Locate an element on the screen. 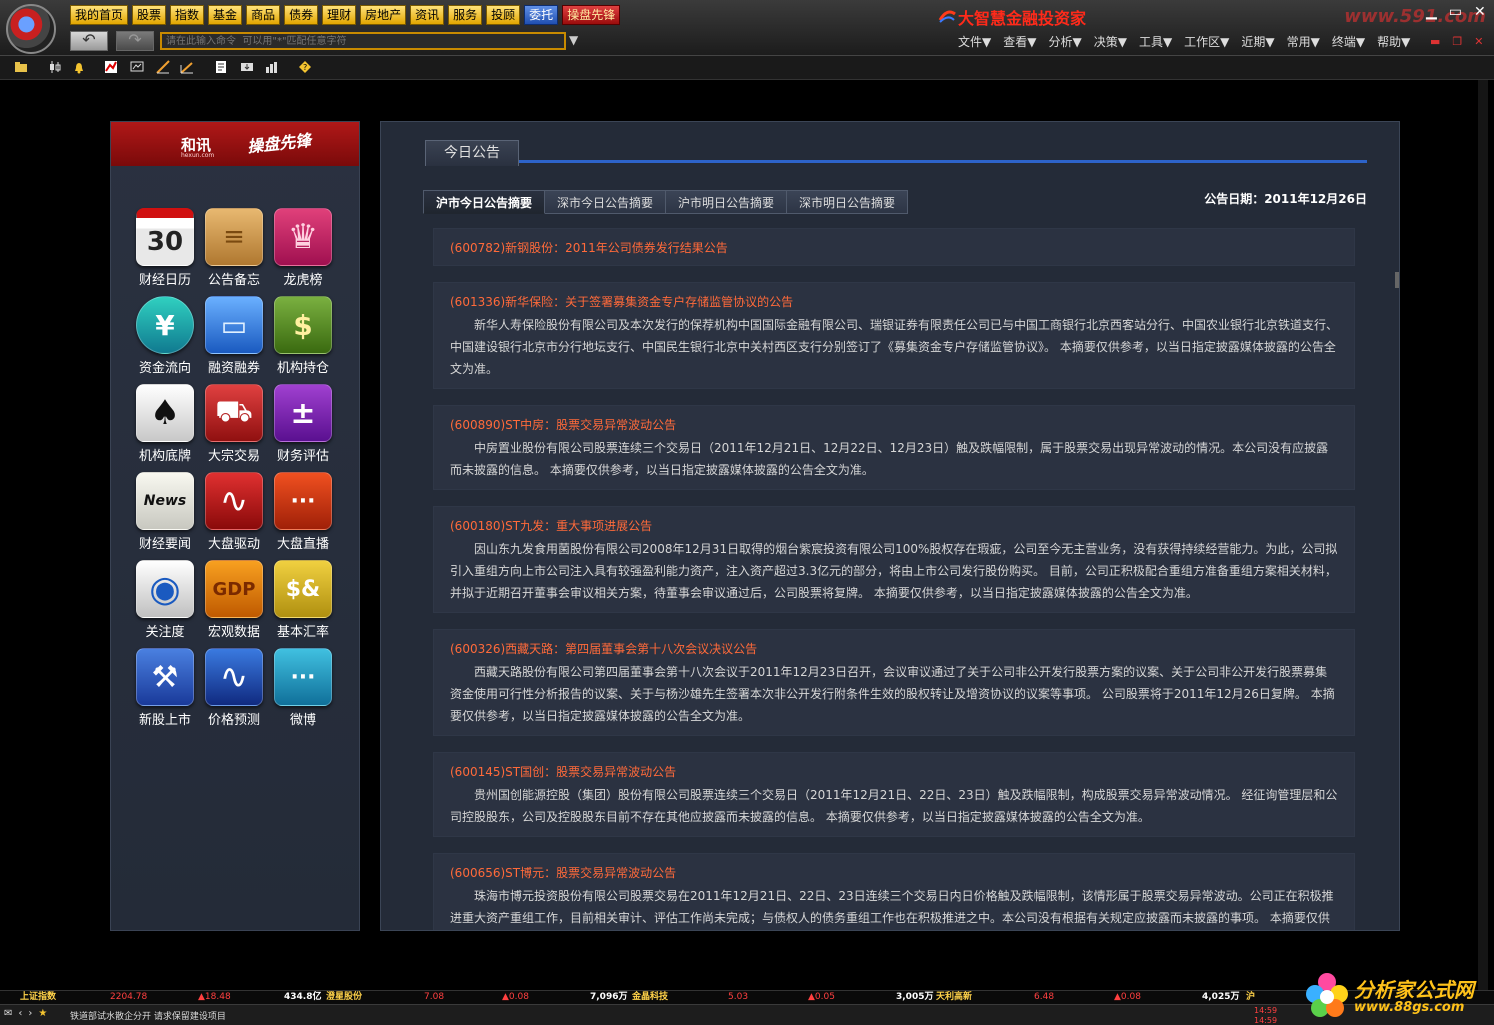 The width and height of the screenshot is (1494, 1025). forward-button: ↷ is located at coordinates (135, 41).